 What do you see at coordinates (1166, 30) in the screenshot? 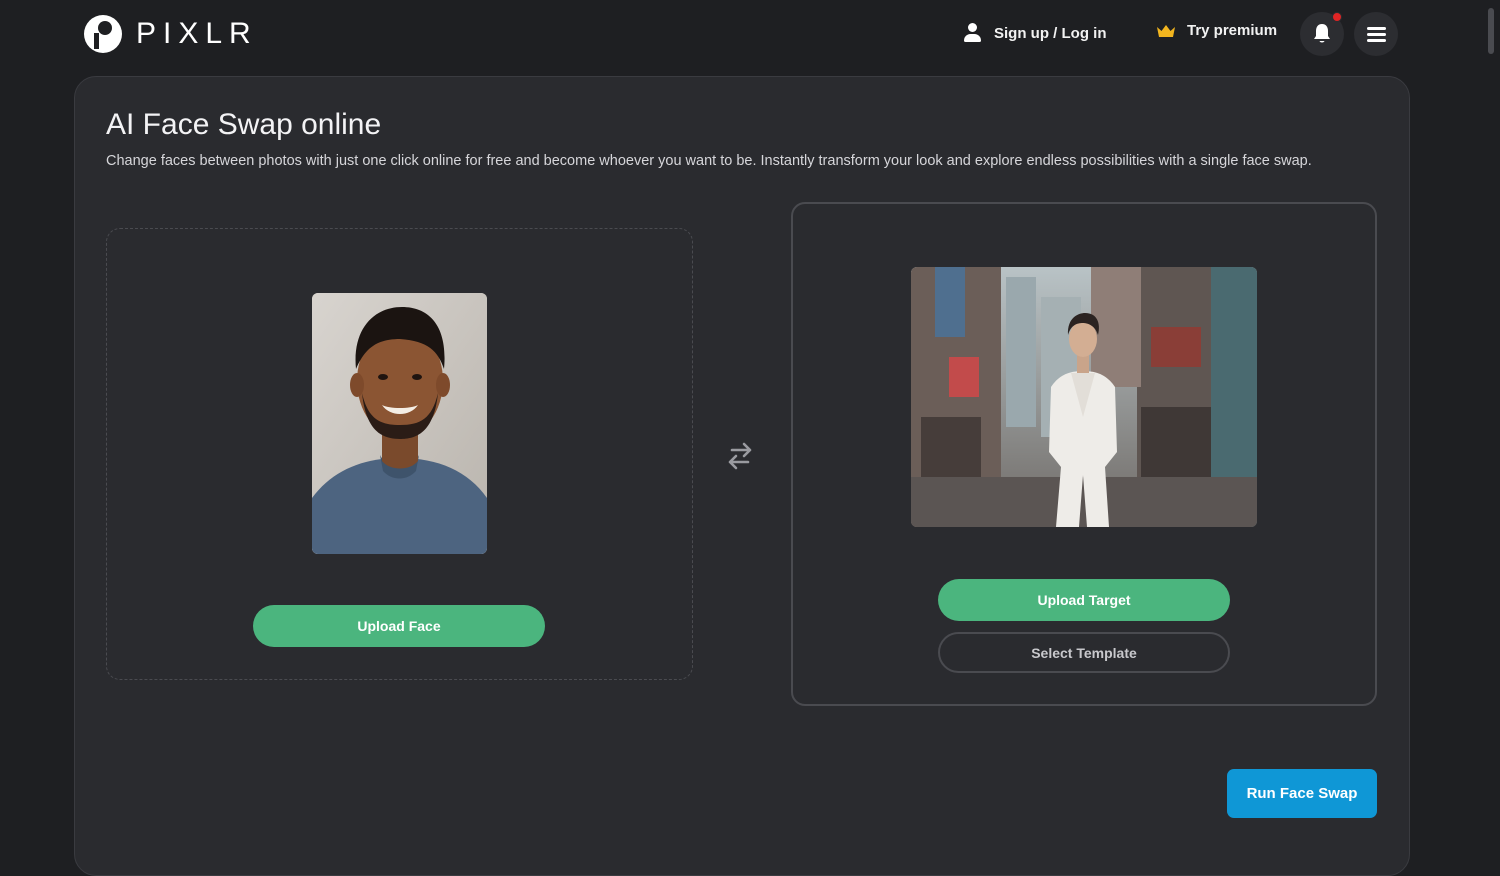
I see `crown-icon` at bounding box center [1166, 30].